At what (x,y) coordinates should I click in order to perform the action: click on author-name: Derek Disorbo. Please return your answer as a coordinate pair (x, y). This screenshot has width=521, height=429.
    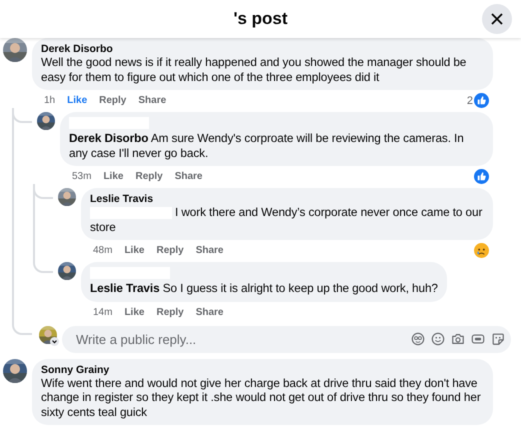
    Looking at the image, I should click on (262, 49).